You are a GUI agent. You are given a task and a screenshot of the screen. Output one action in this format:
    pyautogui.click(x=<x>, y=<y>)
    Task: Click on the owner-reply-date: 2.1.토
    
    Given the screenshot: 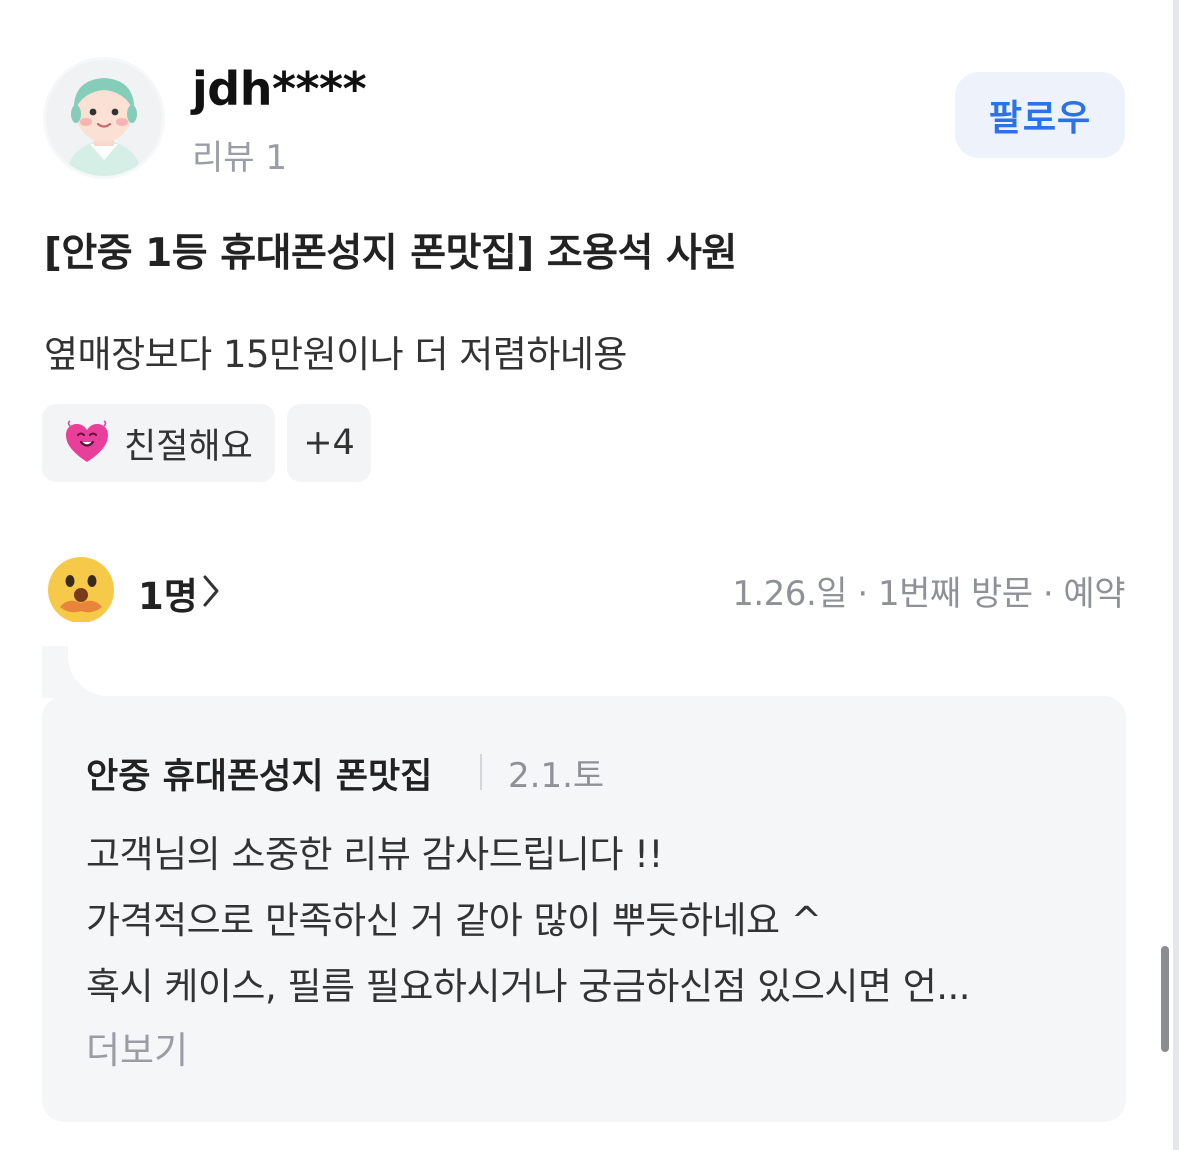 What is the action you would take?
    pyautogui.click(x=556, y=776)
    